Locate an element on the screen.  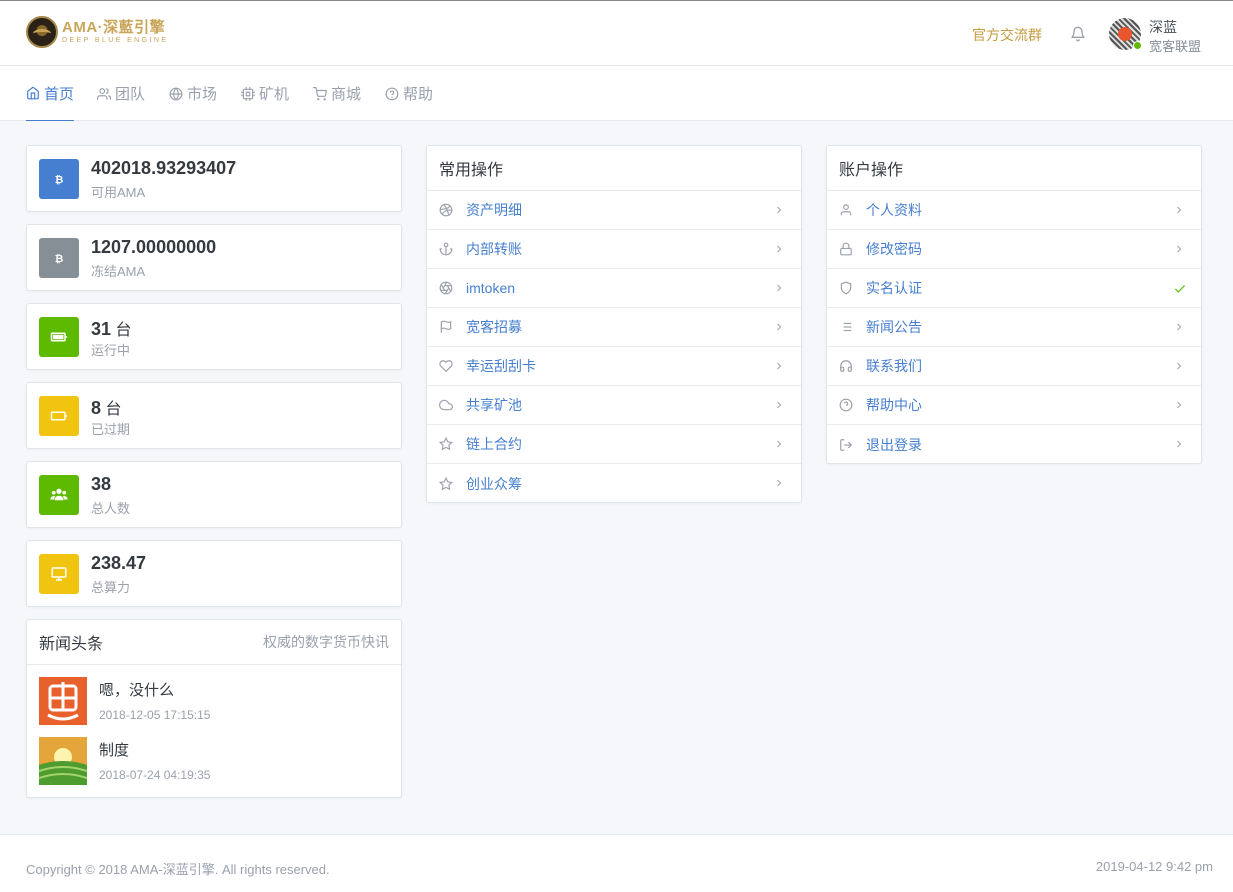
stat-value: 8 is located at coordinates (96, 408).